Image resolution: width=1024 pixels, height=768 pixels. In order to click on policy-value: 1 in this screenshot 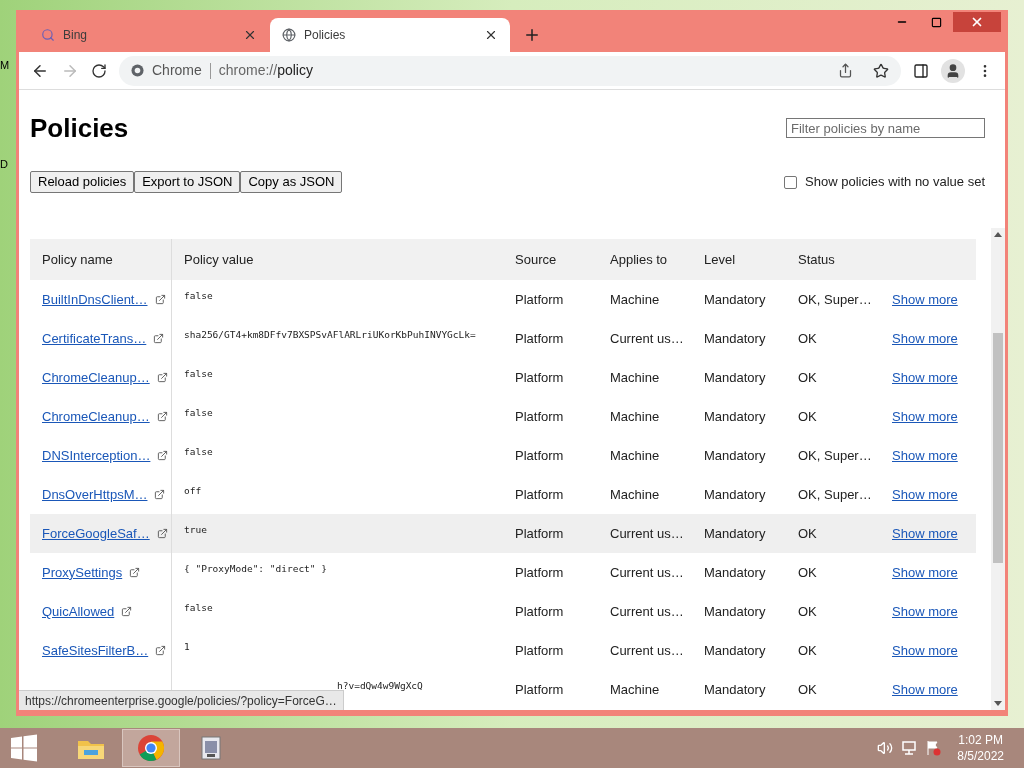, I will do `click(187, 647)`.